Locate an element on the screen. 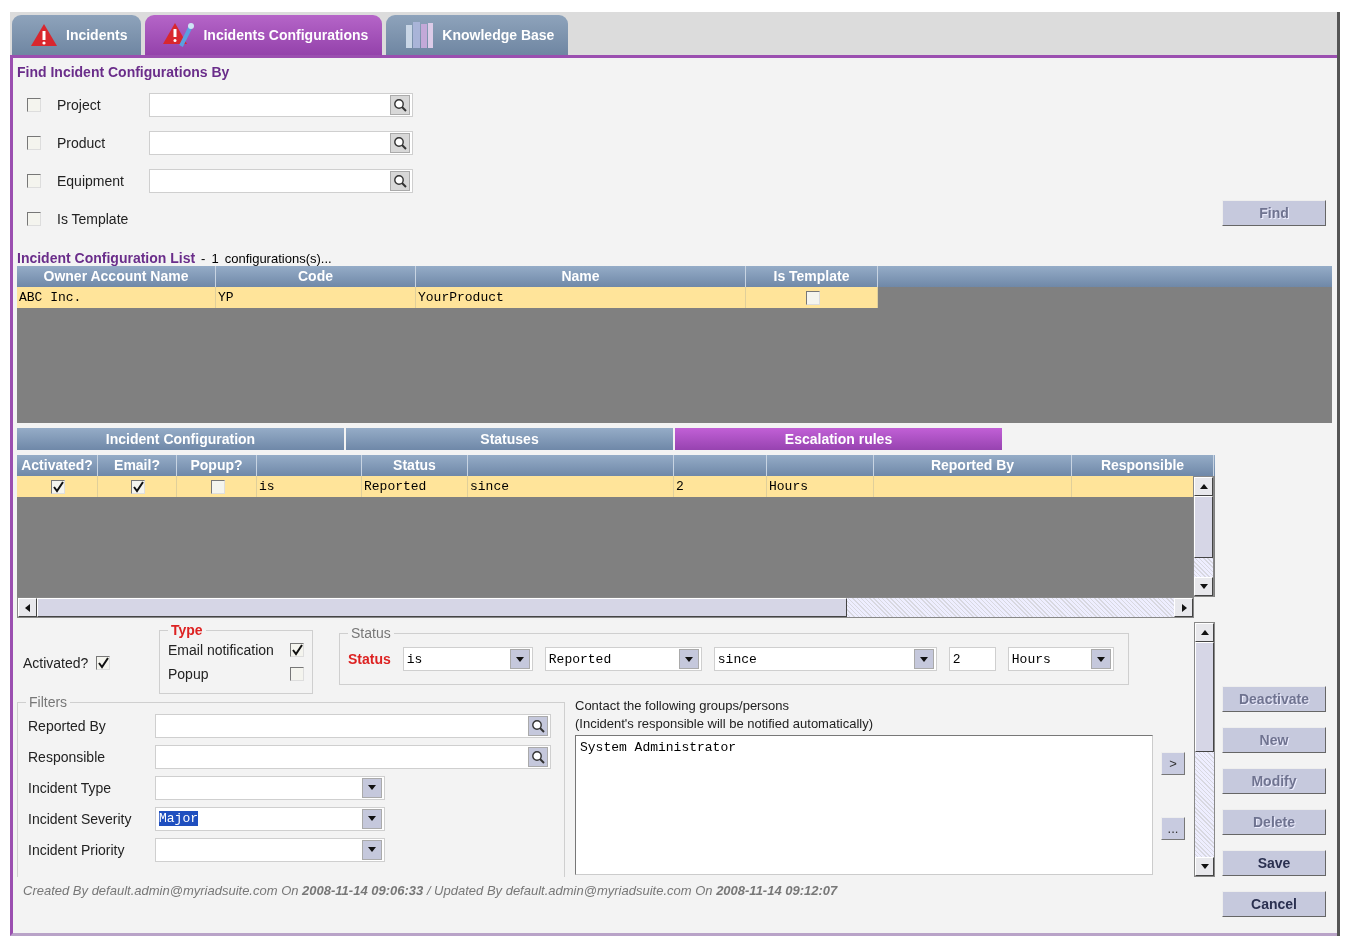  option-label: Popup is located at coordinates (188, 674).